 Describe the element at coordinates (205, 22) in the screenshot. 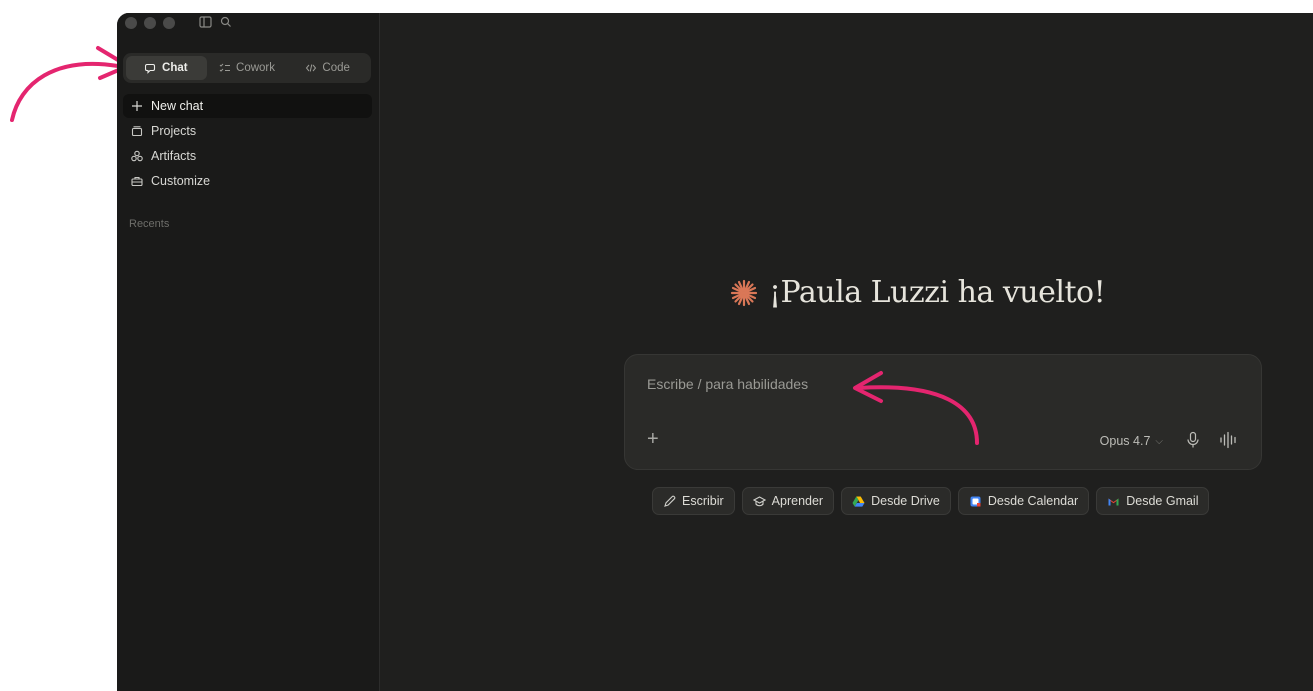

I see `sidebar-toggle-icon` at that location.